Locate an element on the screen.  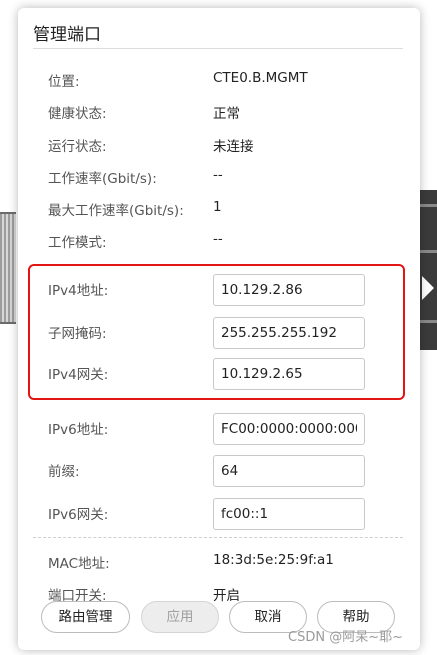
dialog-title: 管理端口 is located at coordinates (67, 35).